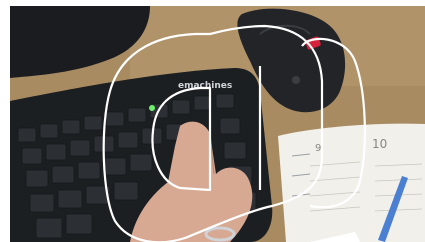 The height and width of the screenshot is (242, 425). Describe the element at coordinates (152, 108) in the screenshot. I see `power-led` at that location.